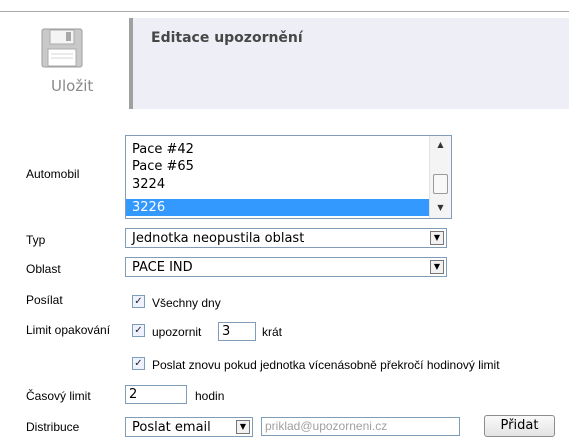 Image resolution: width=569 pixels, height=439 pixels. What do you see at coordinates (138, 301) in the screenshot?
I see `vsechny-dny-checkbox: ✓` at bounding box center [138, 301].